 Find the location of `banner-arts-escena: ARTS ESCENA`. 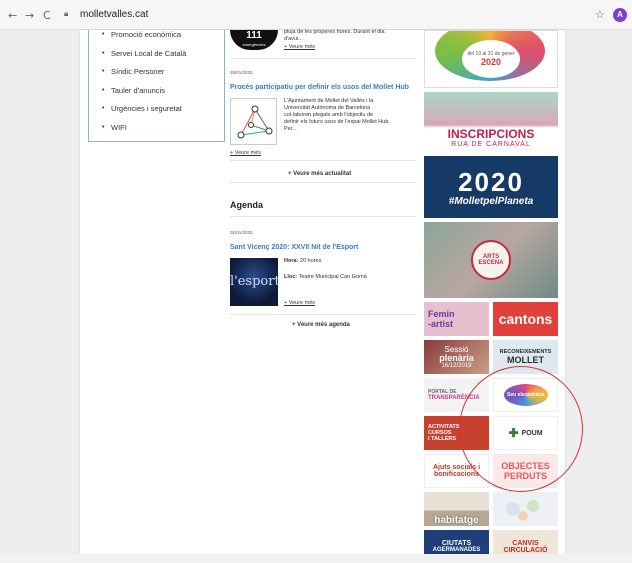

banner-arts-escena: ARTS ESCENA is located at coordinates (491, 260).